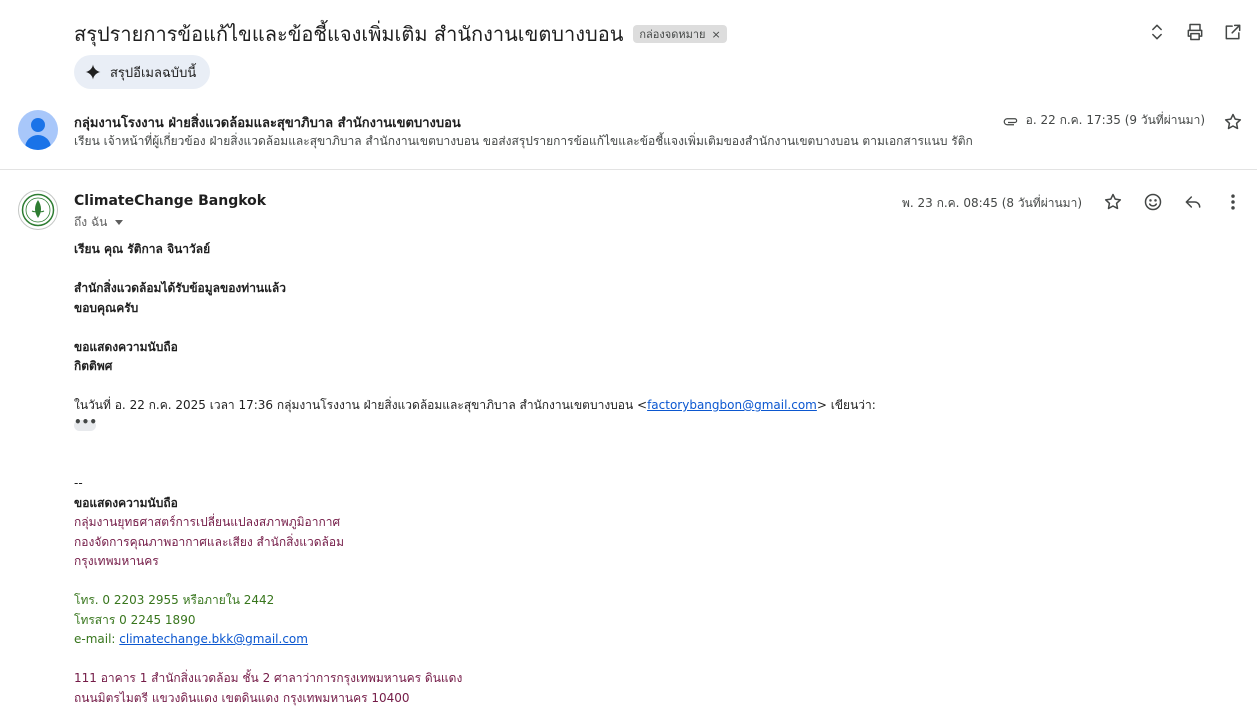  What do you see at coordinates (624, 640) in the screenshot?
I see `signature-email-line: e-mail: climatechange.bkk@gmail.com` at bounding box center [624, 640].